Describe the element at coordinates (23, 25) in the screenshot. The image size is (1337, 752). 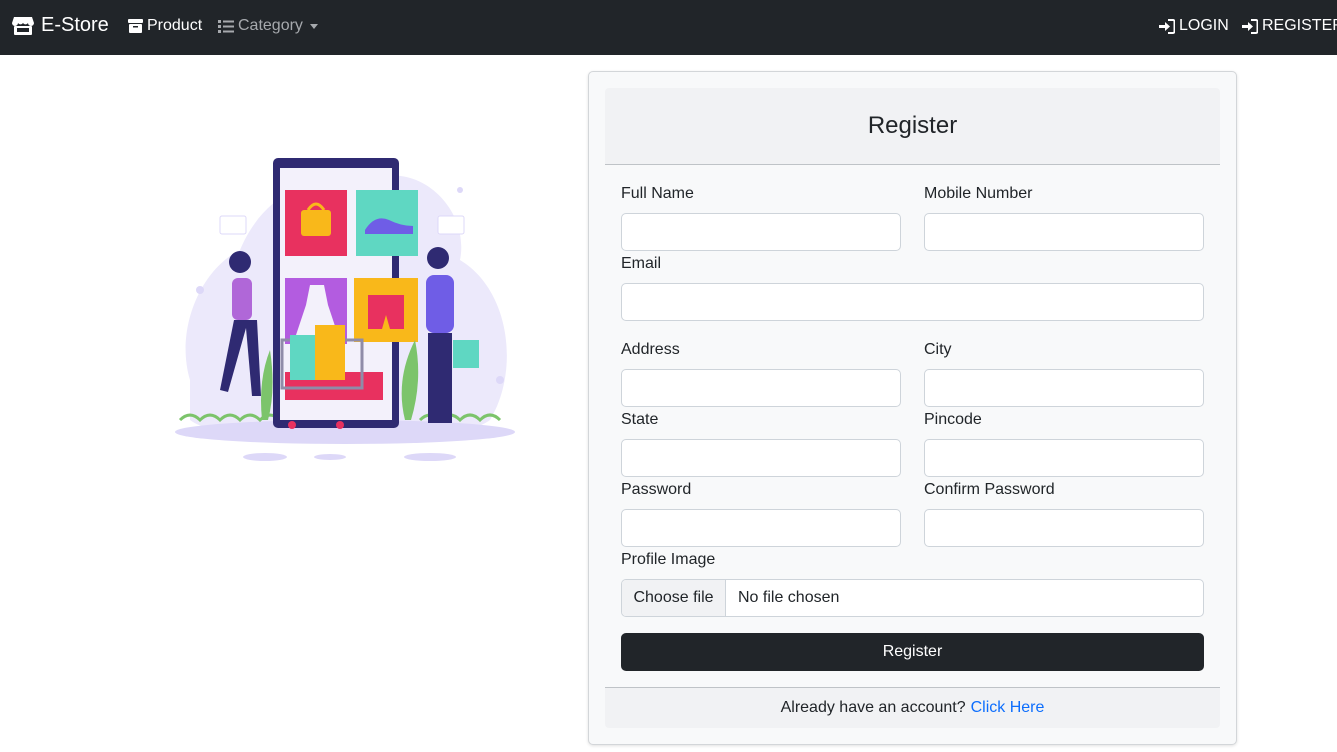
I see `store-icon` at that location.